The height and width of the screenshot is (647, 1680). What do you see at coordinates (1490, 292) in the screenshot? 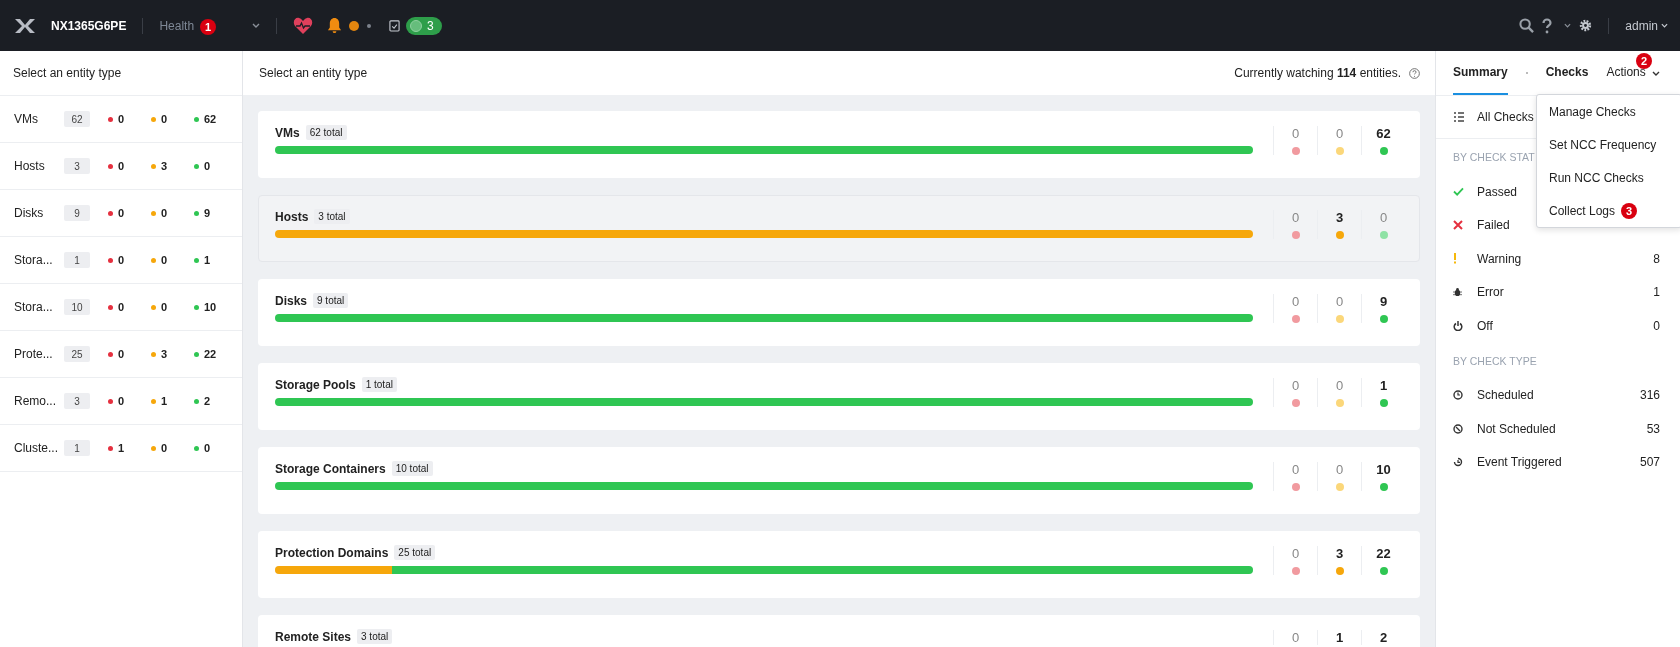
I see `check-label: Error` at bounding box center [1490, 292].